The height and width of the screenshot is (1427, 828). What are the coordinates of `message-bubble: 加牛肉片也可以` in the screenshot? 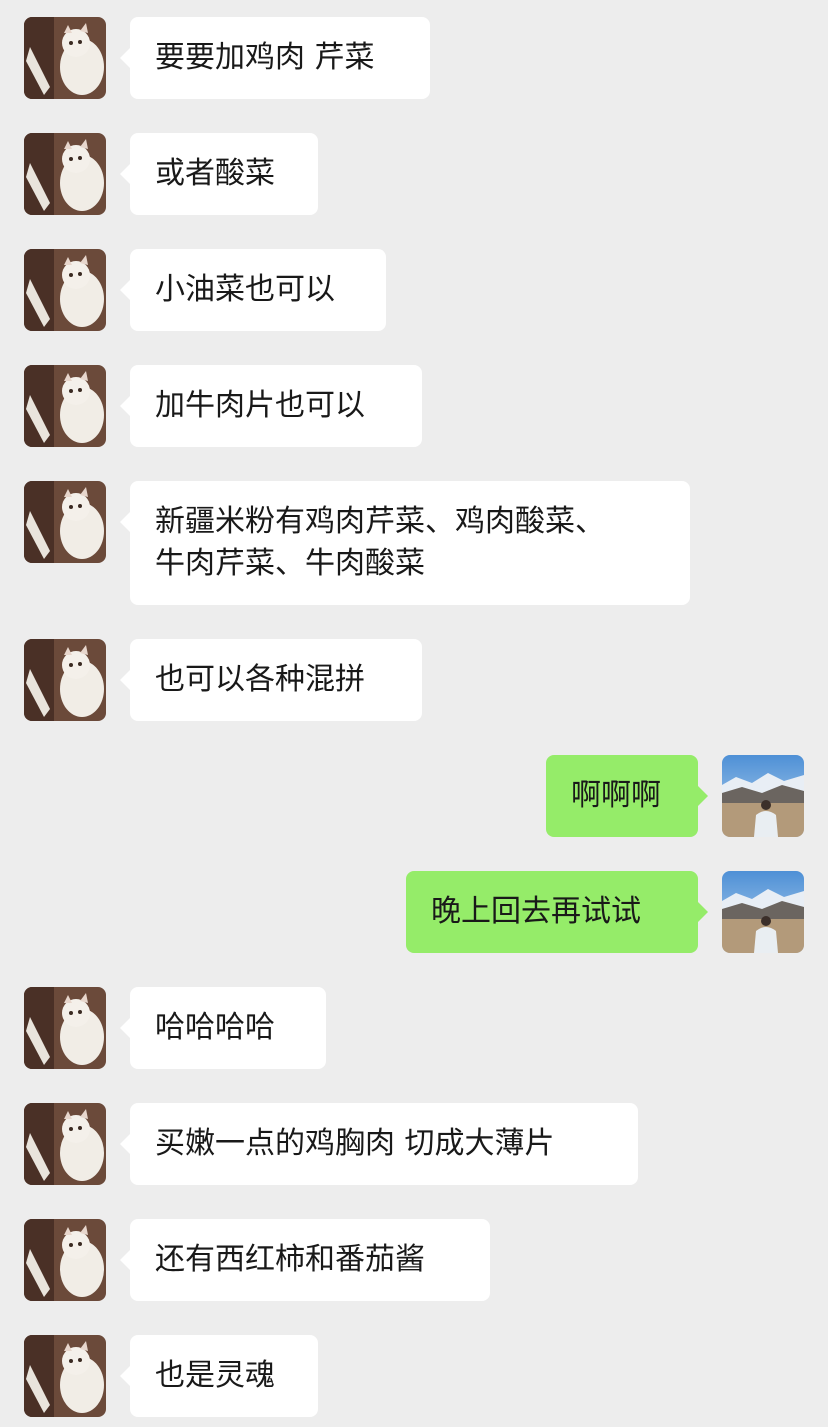 It's located at (276, 406).